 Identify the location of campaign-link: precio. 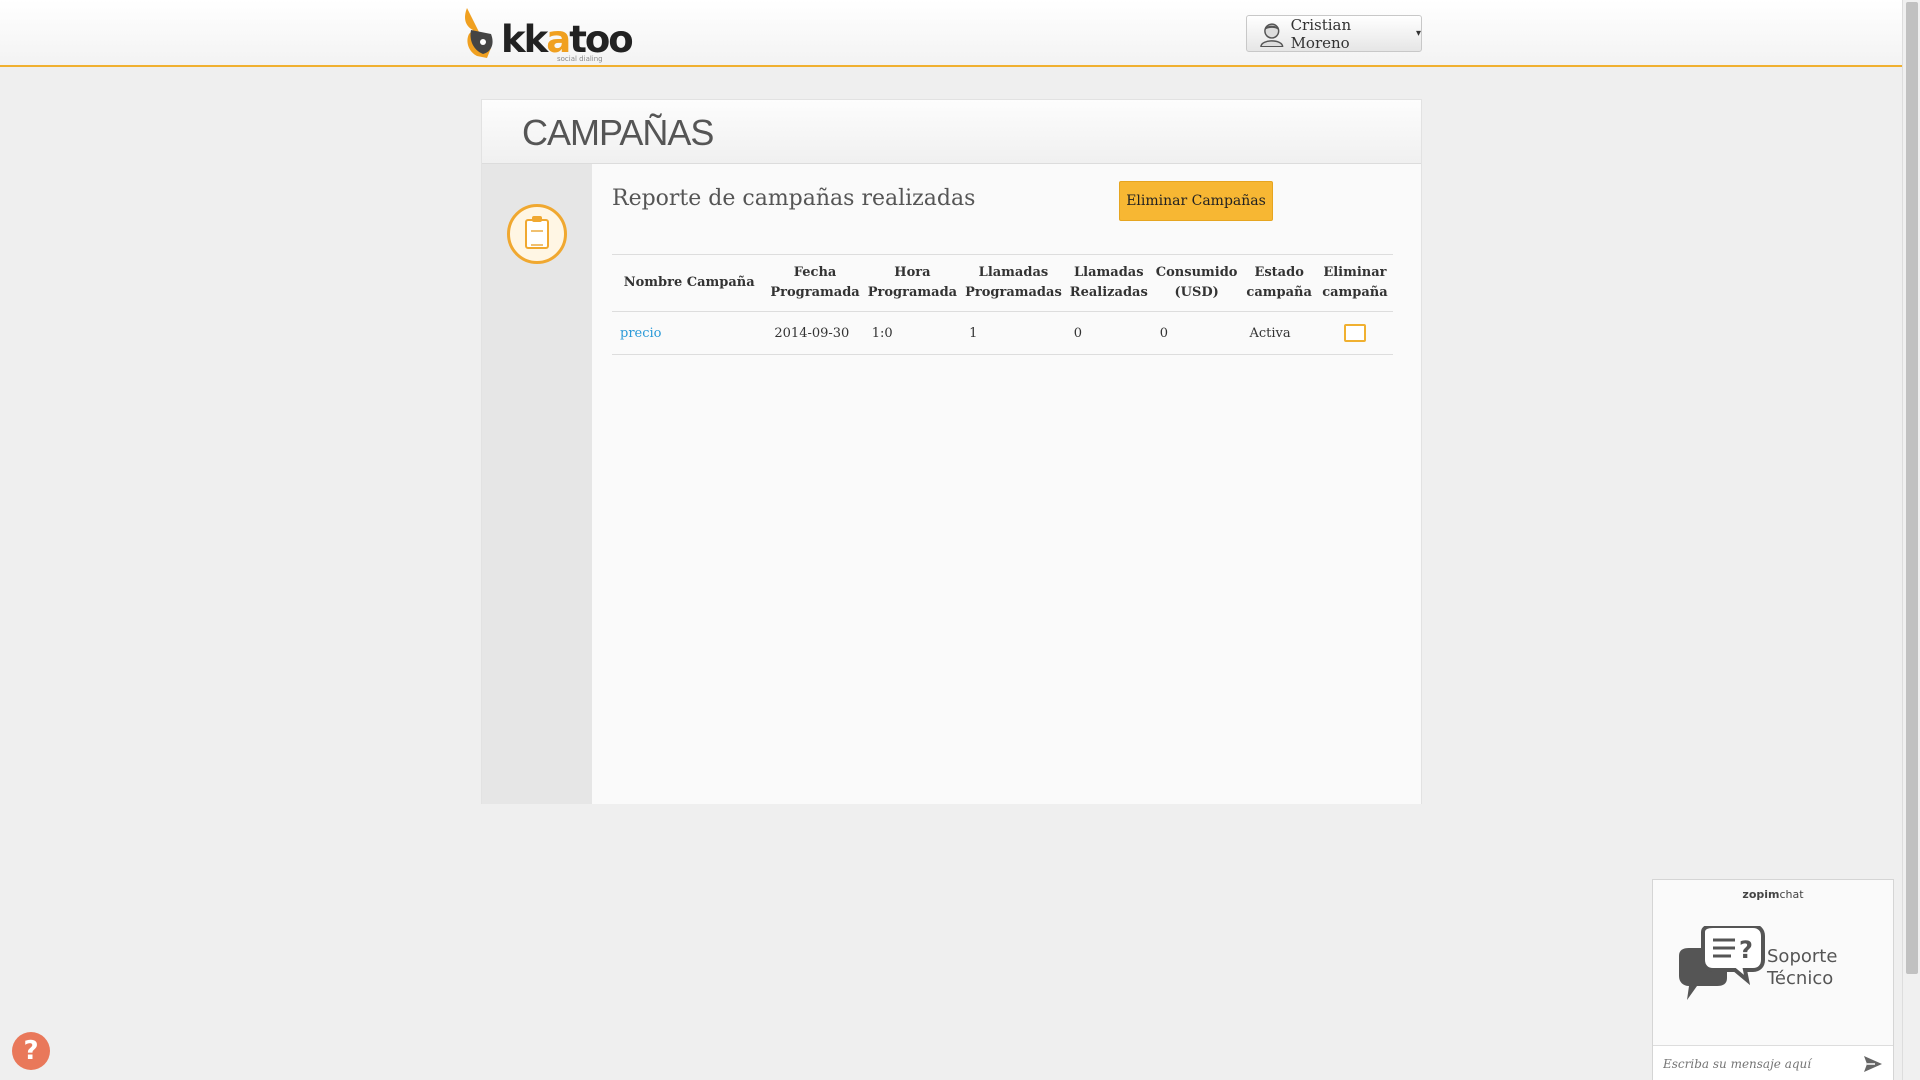
(641, 333).